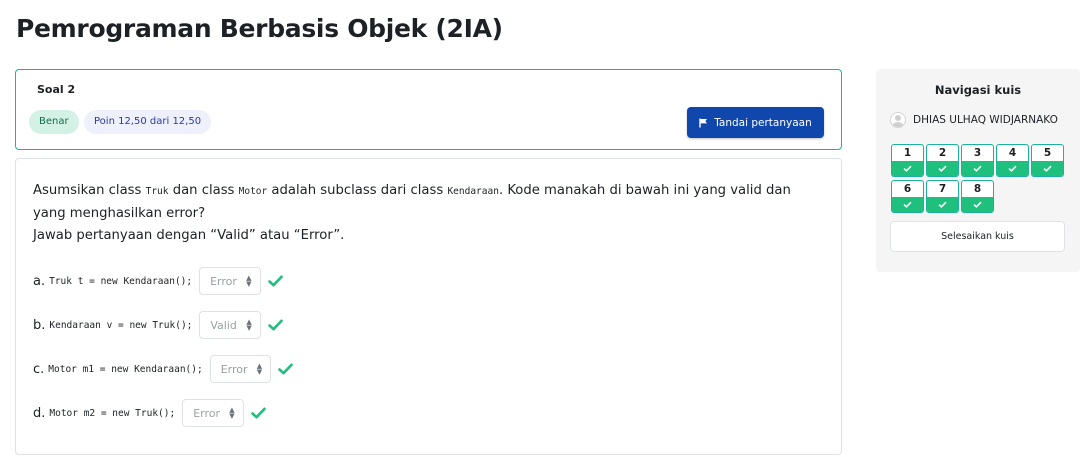  Describe the element at coordinates (942, 160) in the screenshot. I see `quiz-nav-button: 2` at that location.